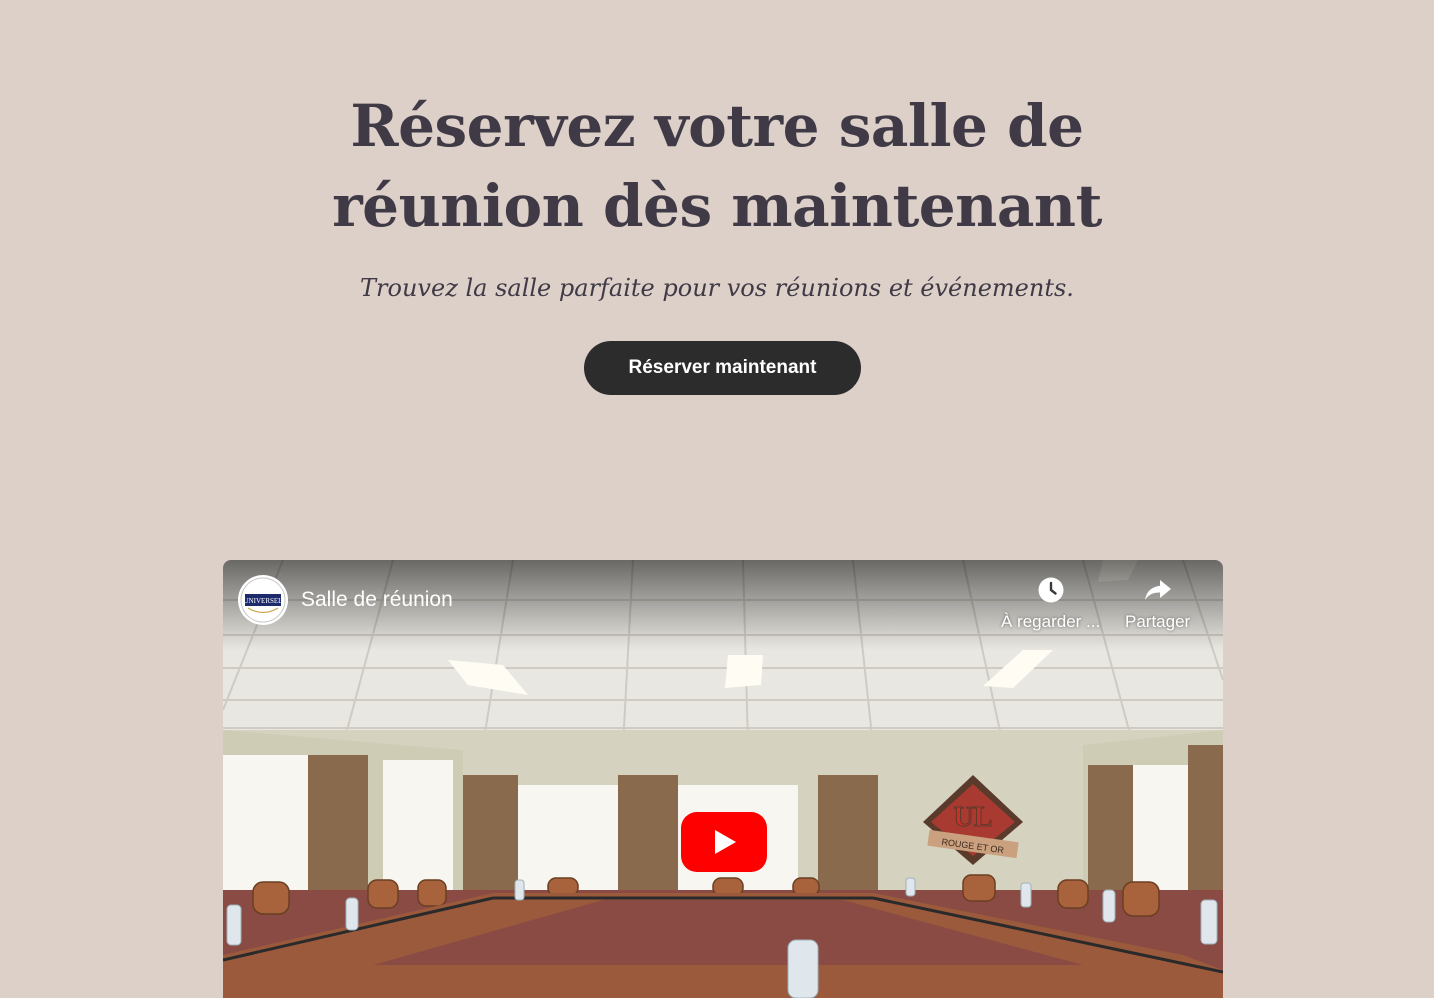 The width and height of the screenshot is (1434, 998). I want to click on svg-text: UNIVERSEL, so click(263, 601).